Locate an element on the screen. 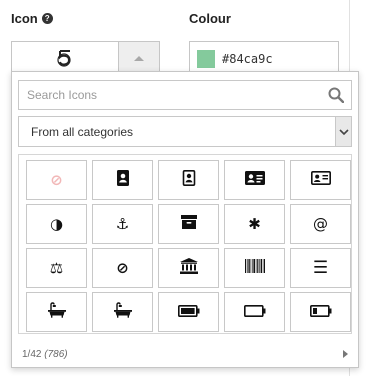 Image resolution: width=366 pixels, height=376 pixels. battery-quarter-icon is located at coordinates (320, 312).